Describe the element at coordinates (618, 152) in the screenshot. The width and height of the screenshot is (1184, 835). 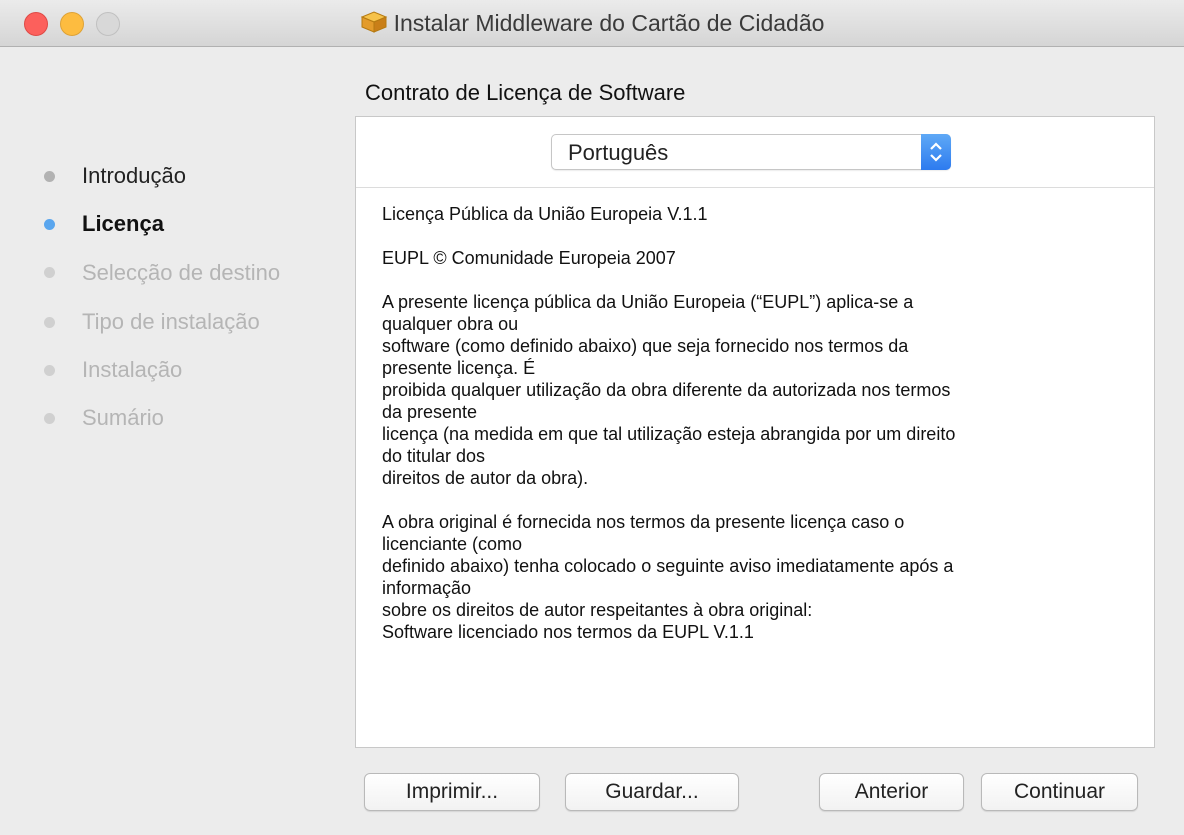
I see `language-select-value: Português` at that location.